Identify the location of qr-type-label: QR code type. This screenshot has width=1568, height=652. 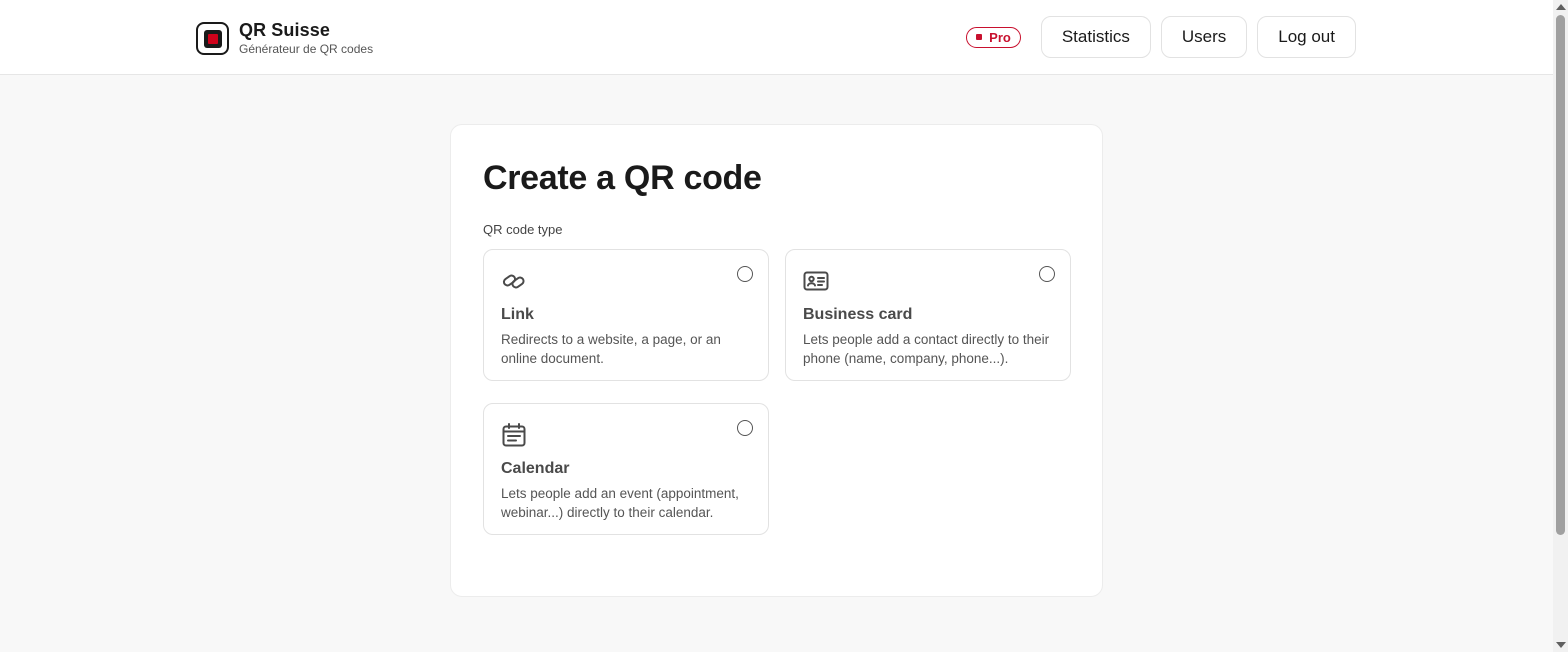
(523, 229).